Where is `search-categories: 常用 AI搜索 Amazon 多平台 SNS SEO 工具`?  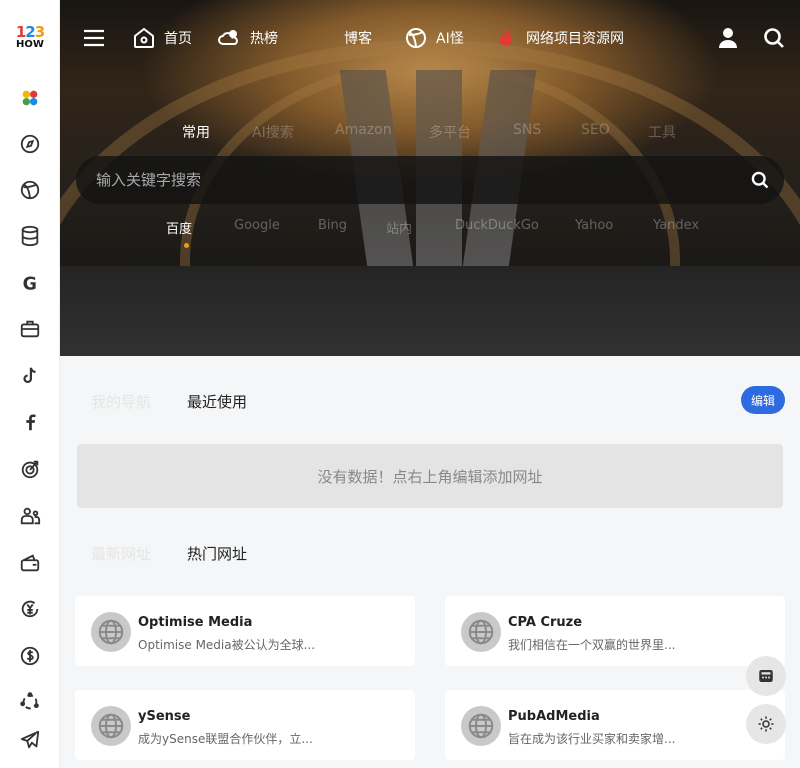 search-categories: 常用 AI搜索 Amazon 多平台 SNS SEO 工具 is located at coordinates (400, 133).